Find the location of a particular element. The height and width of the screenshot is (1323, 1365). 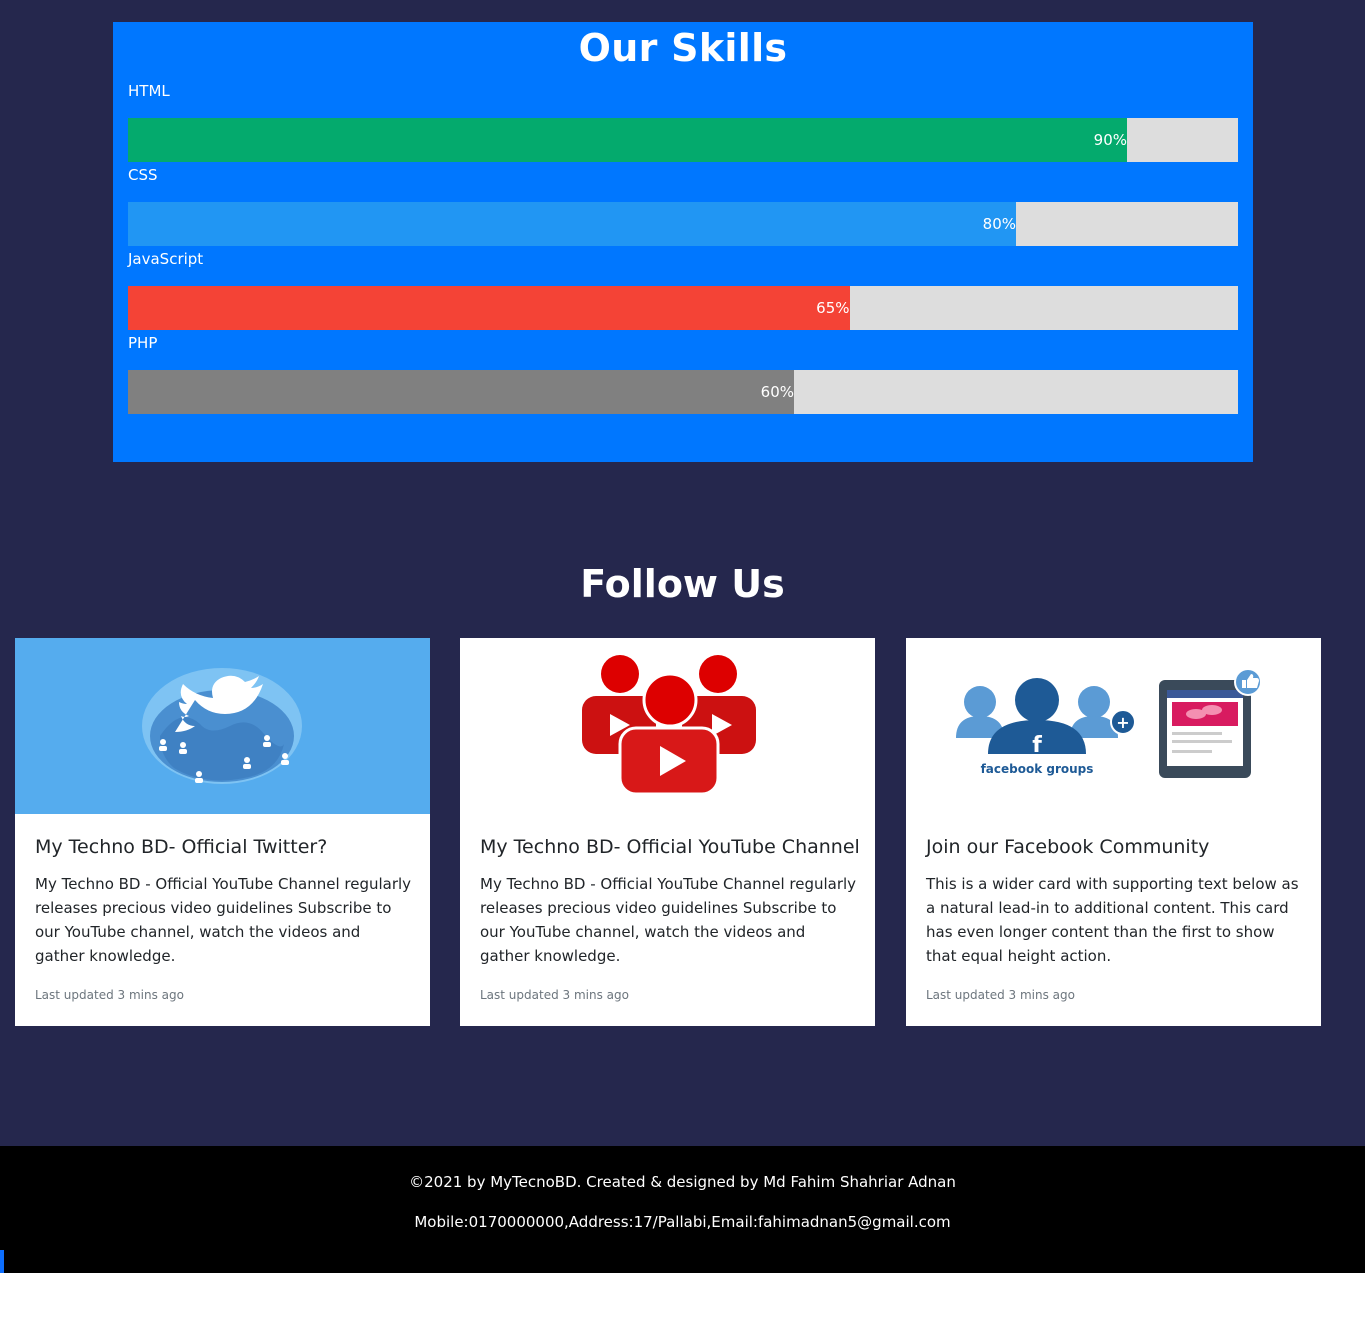

facebook-groups-icon: f + facebook groups is located at coordinates (1113, 726).